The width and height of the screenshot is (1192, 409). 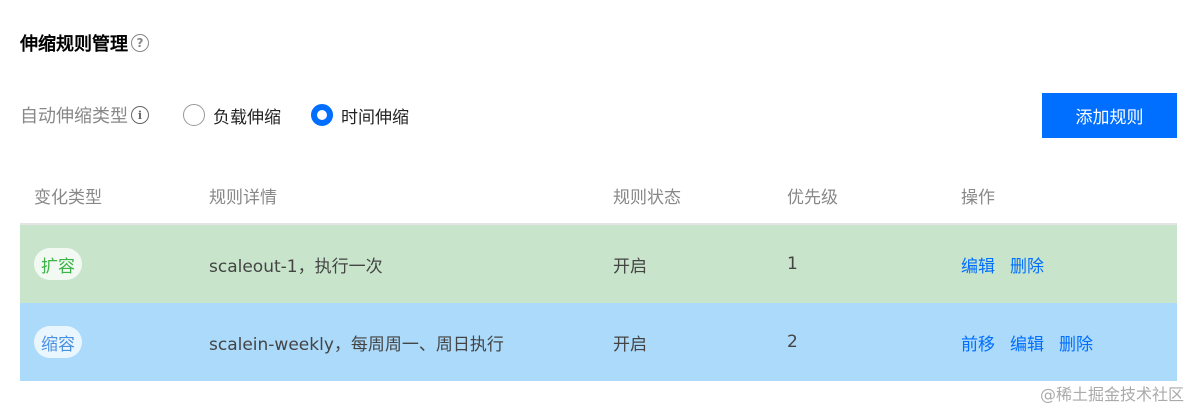 What do you see at coordinates (247, 117) in the screenshot?
I see `radio-load-scaling-label: 负载伸缩` at bounding box center [247, 117].